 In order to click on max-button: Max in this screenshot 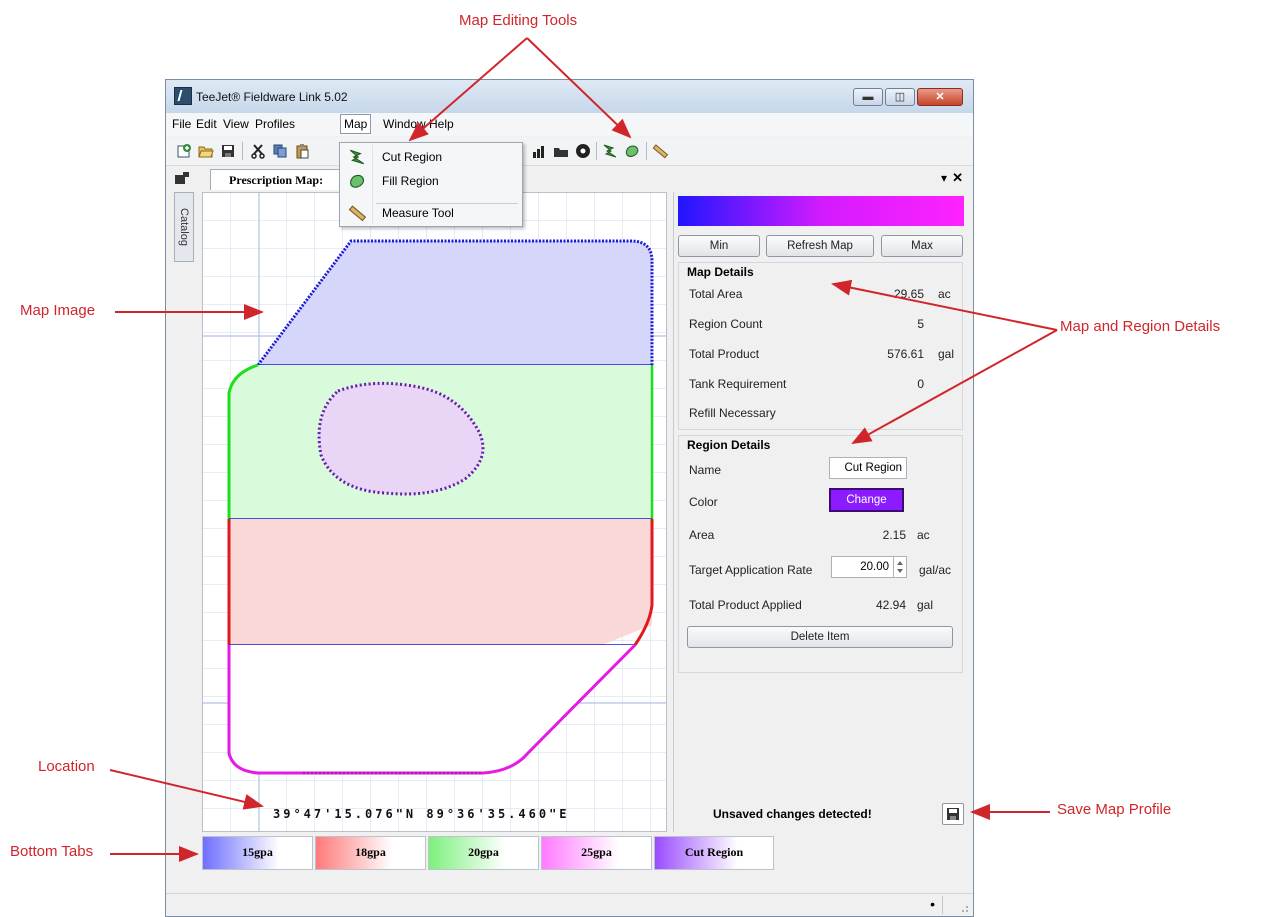, I will do `click(922, 246)`.